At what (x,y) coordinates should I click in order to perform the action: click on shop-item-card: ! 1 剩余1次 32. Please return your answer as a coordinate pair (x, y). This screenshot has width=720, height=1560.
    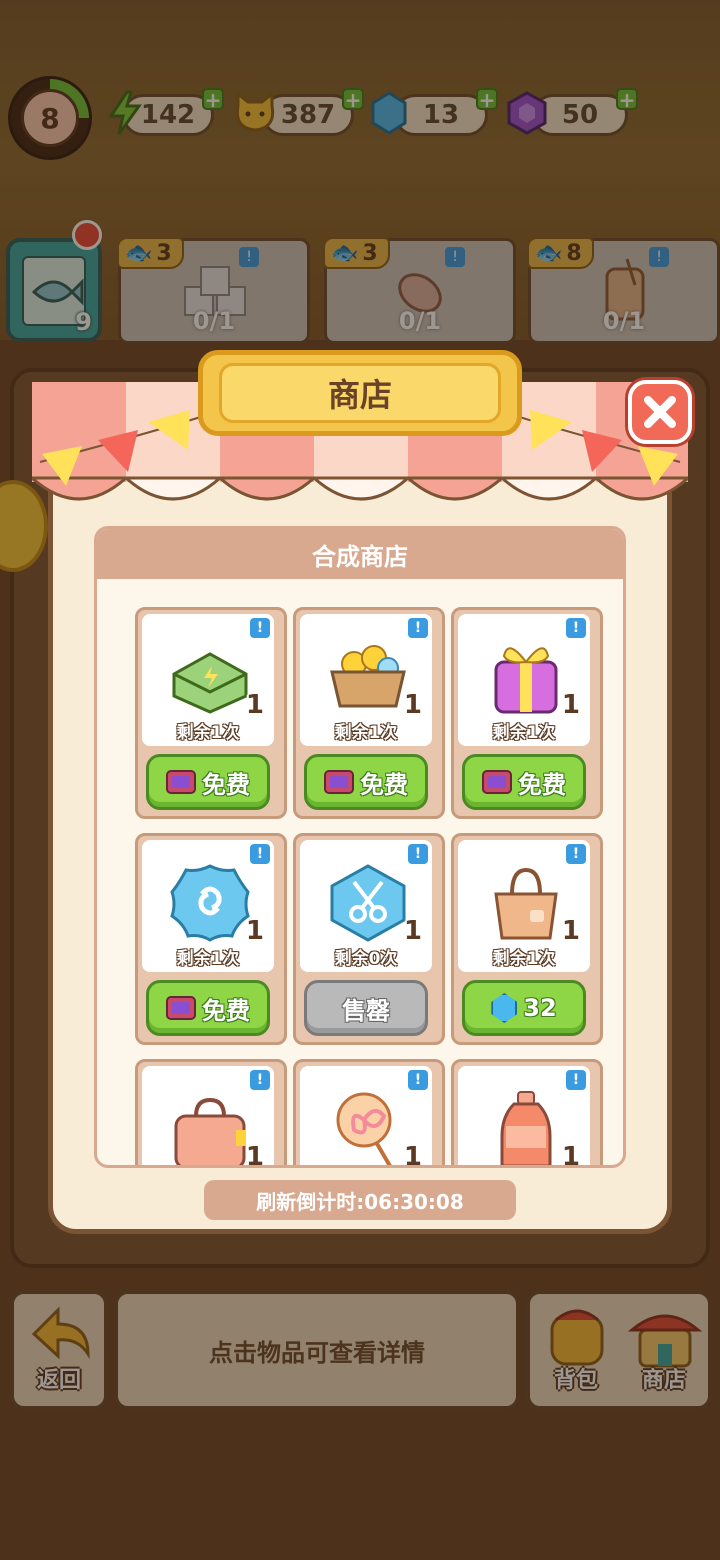
    Looking at the image, I should click on (527, 939).